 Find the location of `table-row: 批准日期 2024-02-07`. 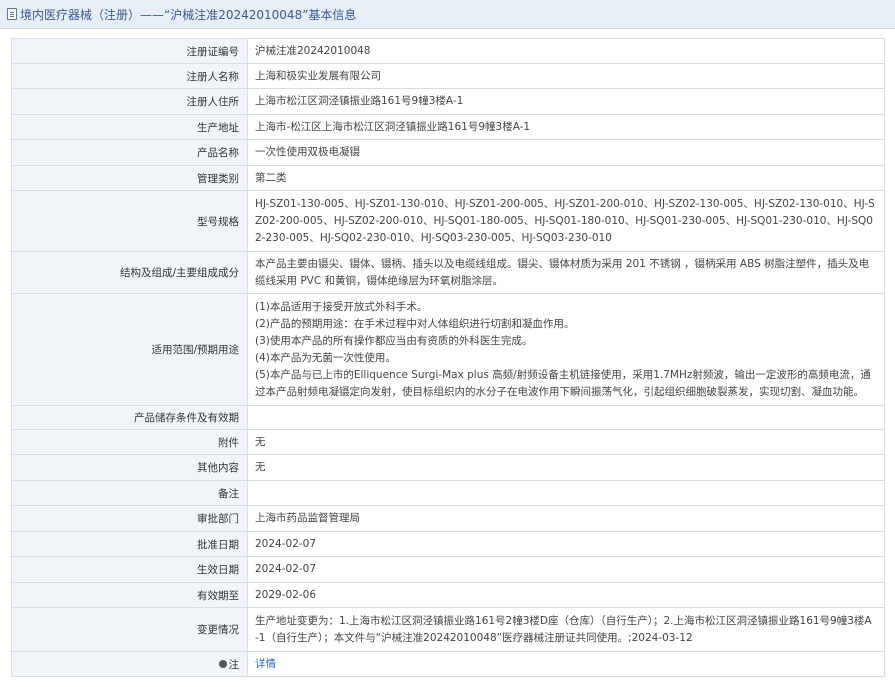

table-row: 批准日期 2024-02-07 is located at coordinates (448, 544).